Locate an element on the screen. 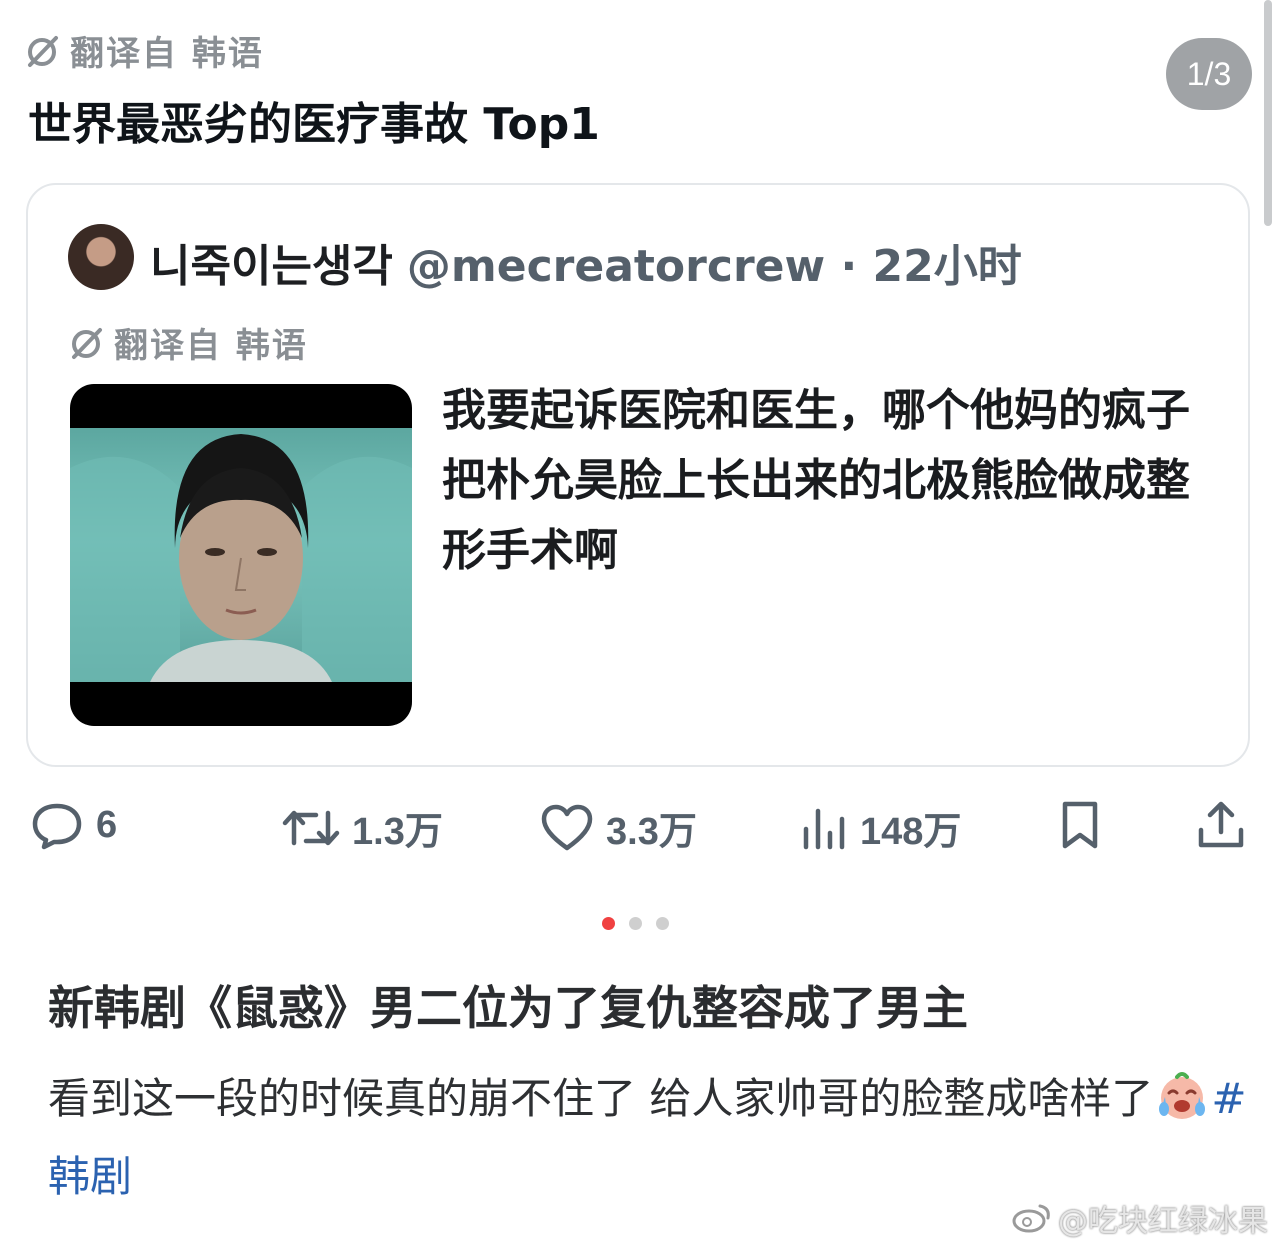 Image resolution: width=1282 pixels, height=1244 pixels. reply-icon is located at coordinates (57, 826).